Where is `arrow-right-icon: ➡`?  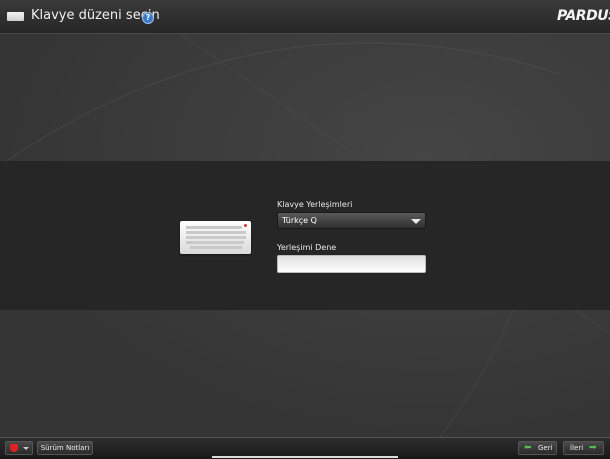 arrow-right-icon: ➡ is located at coordinates (593, 448).